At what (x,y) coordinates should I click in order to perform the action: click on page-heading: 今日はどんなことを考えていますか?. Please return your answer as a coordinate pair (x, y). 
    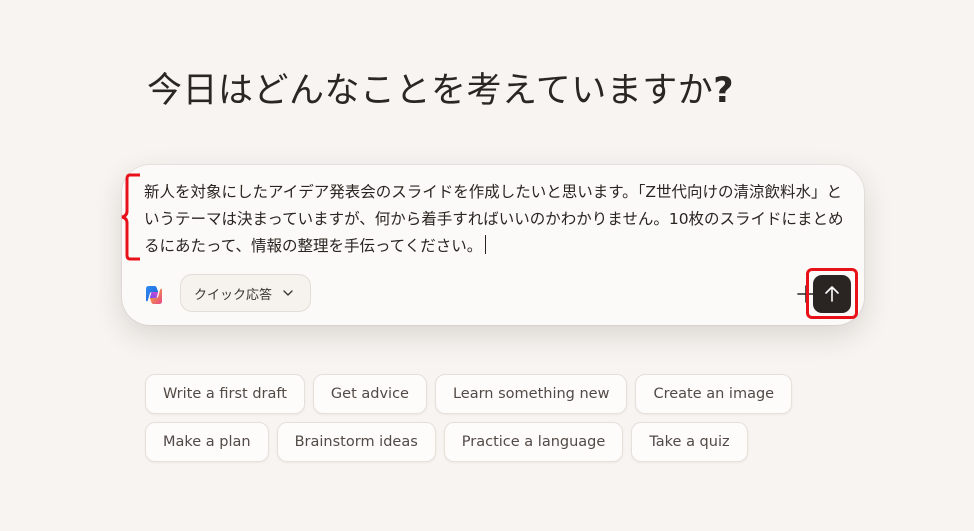
    Looking at the image, I should click on (440, 87).